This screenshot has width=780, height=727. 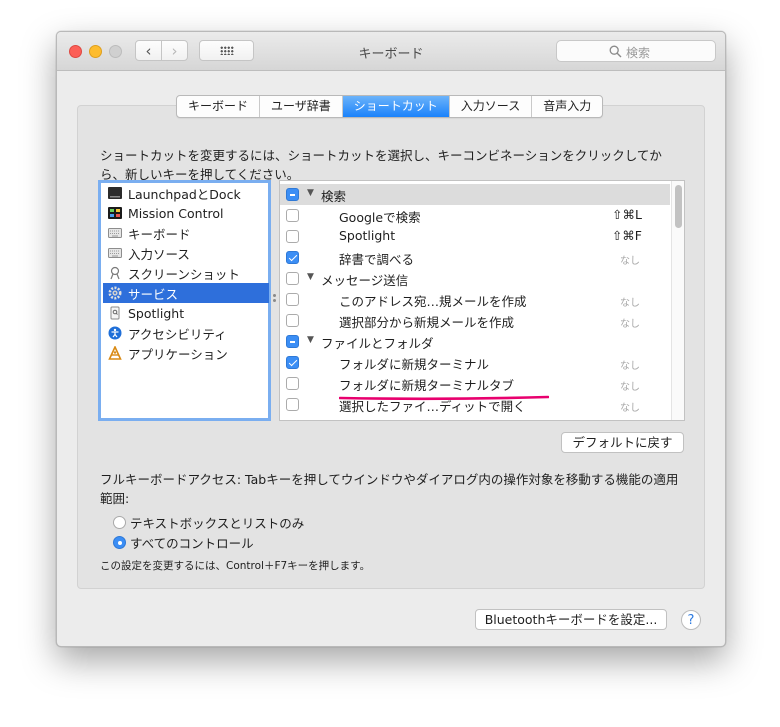 What do you see at coordinates (217, 523) in the screenshot?
I see `radio-label: テキストボックスとリストのみ` at bounding box center [217, 523].